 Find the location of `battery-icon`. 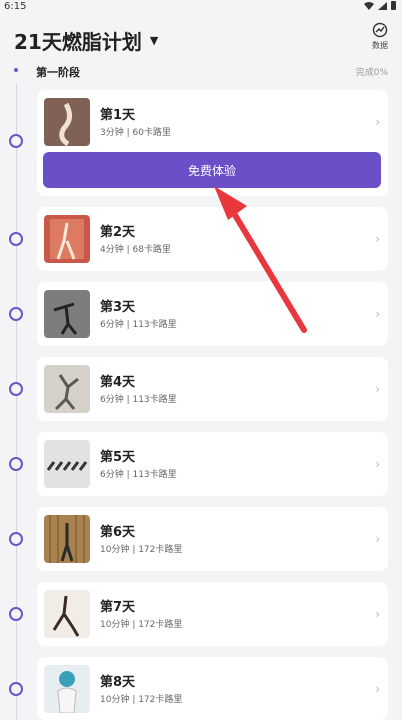

battery-icon is located at coordinates (393, 5).